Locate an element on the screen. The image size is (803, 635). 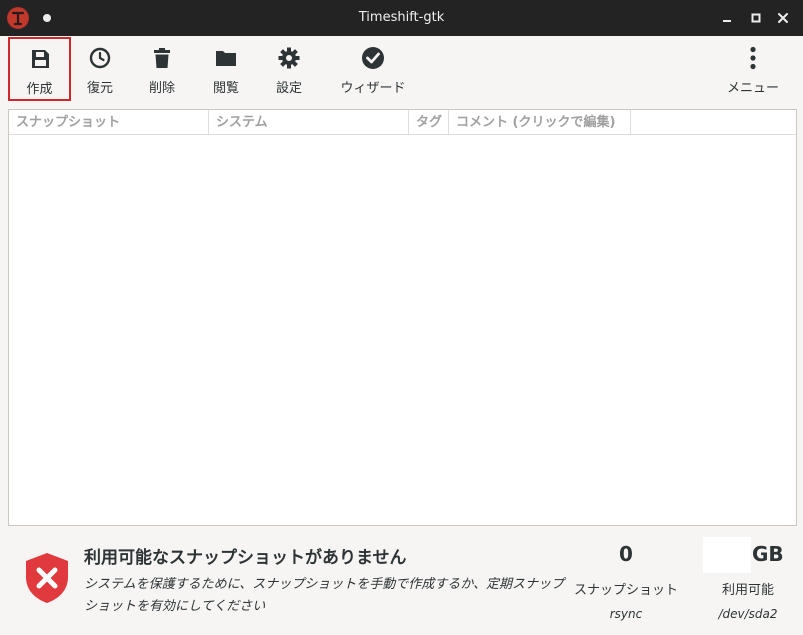
settings-label: 設定 is located at coordinates (288, 88).